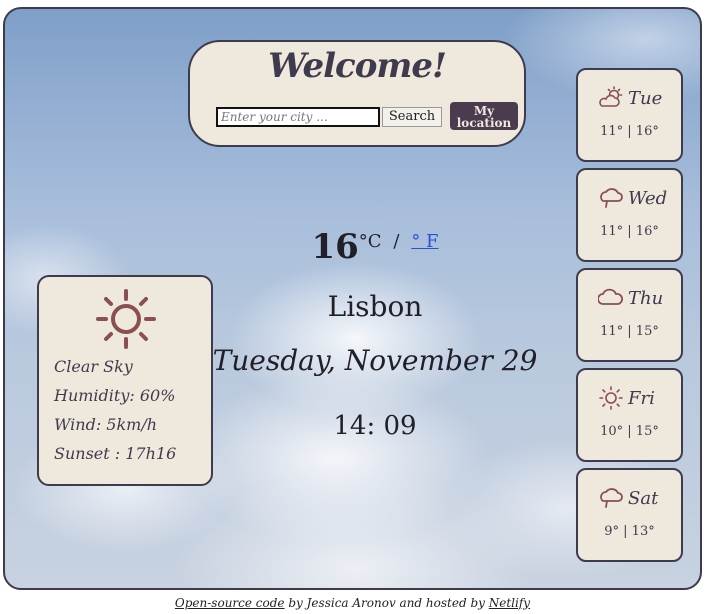 This screenshot has height=614, width=705. What do you see at coordinates (115, 395) in the screenshot?
I see `humidity-text: Humidity: 60%` at bounding box center [115, 395].